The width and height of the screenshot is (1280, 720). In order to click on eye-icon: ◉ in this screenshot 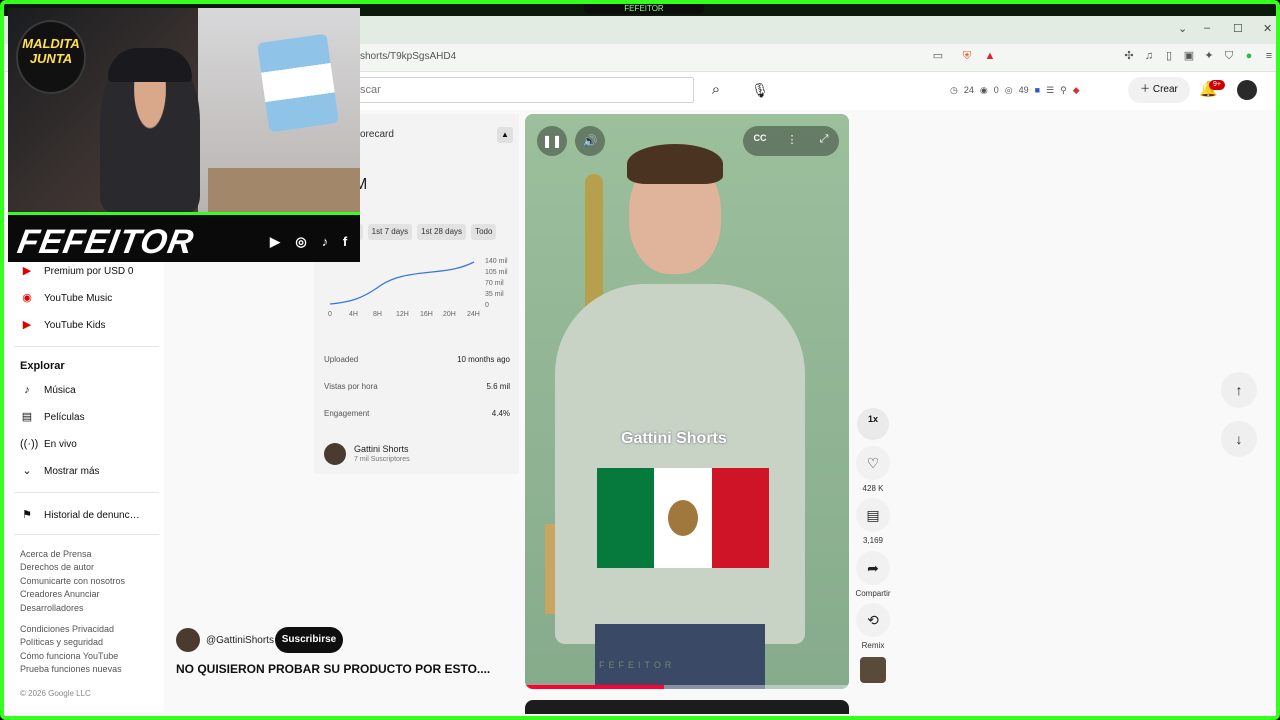, I will do `click(983, 89)`.